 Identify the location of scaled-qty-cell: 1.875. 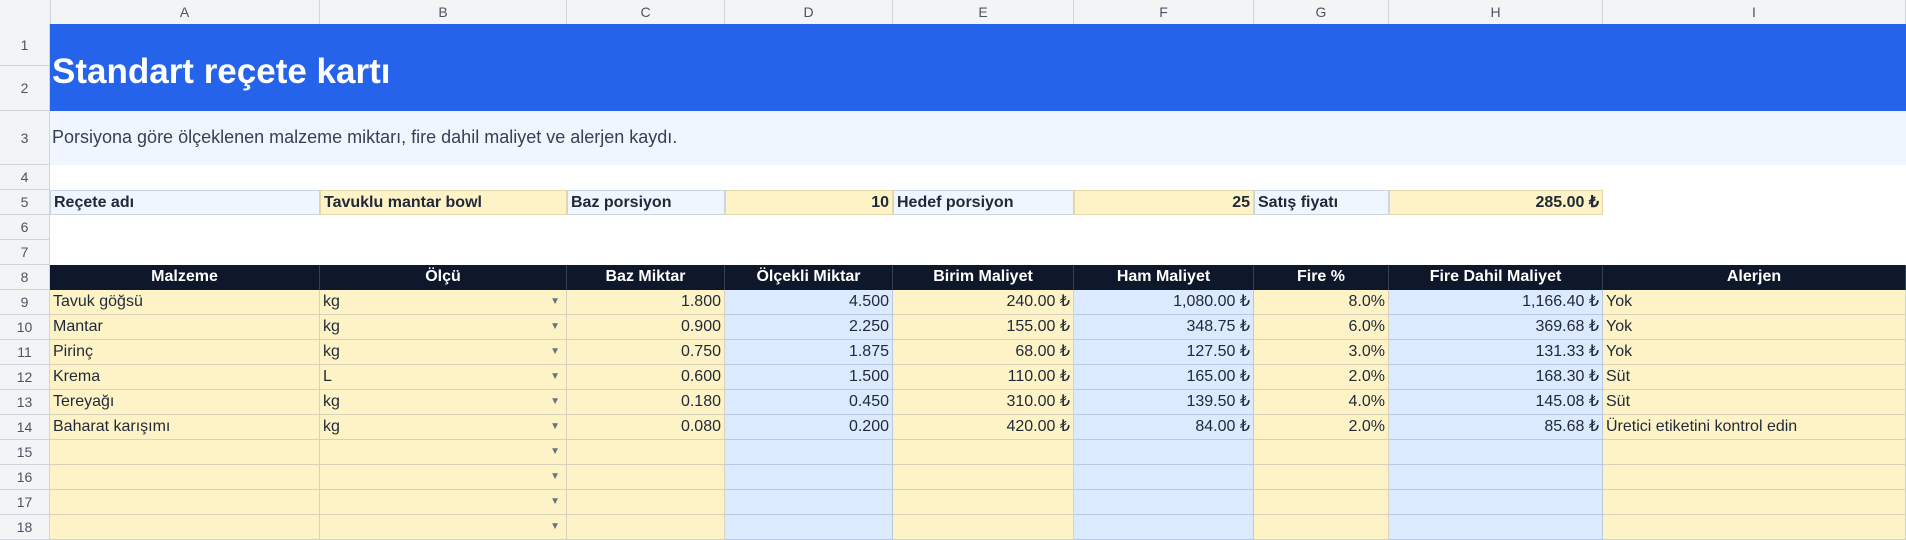
(809, 352).